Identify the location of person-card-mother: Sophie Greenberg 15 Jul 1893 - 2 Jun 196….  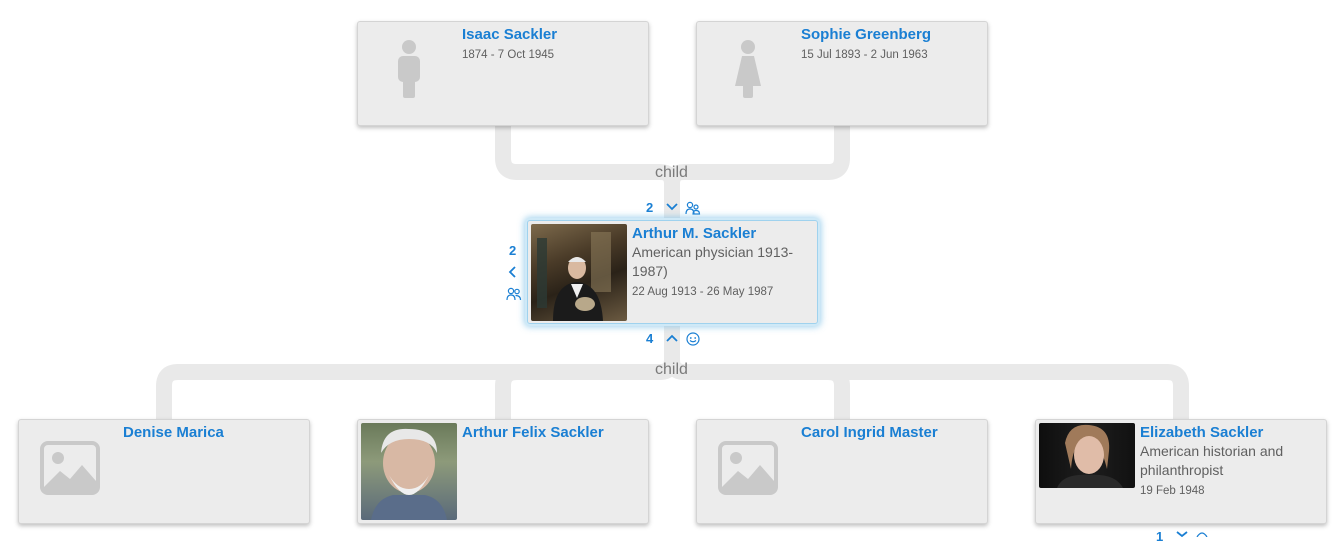
(842, 73).